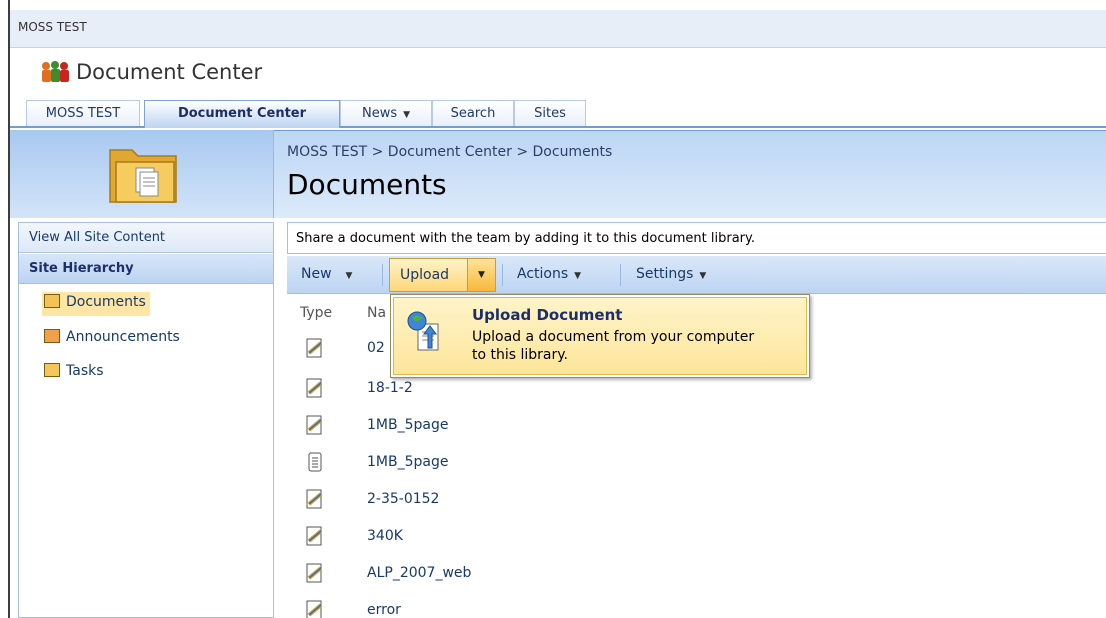 The height and width of the screenshot is (618, 1106). I want to click on tab-label: Sites, so click(550, 113).